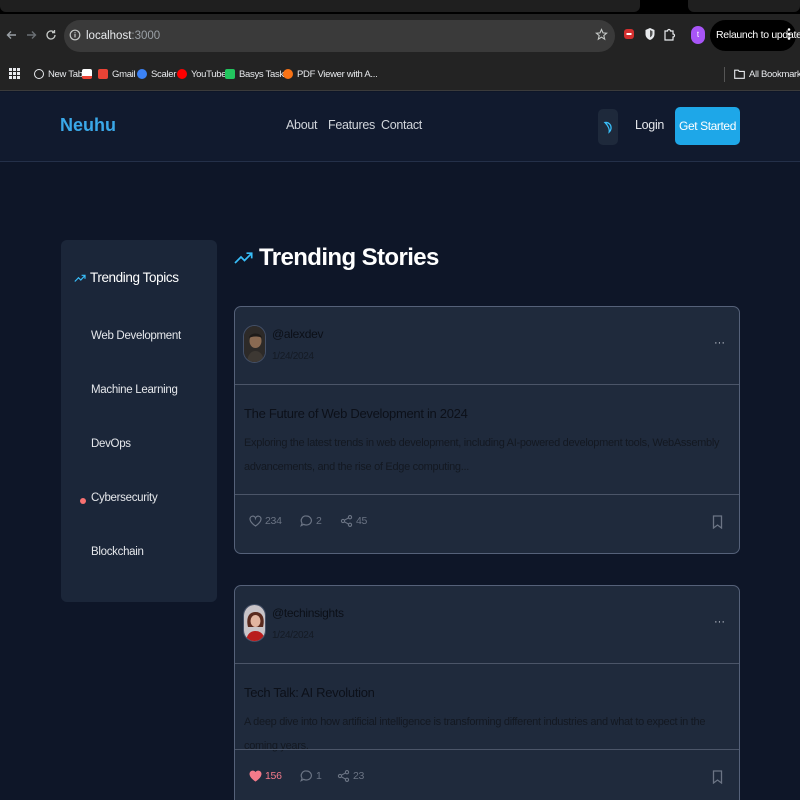 The image size is (800, 800). Describe the element at coordinates (629, 34) in the screenshot. I see `extension-red-icon` at that location.